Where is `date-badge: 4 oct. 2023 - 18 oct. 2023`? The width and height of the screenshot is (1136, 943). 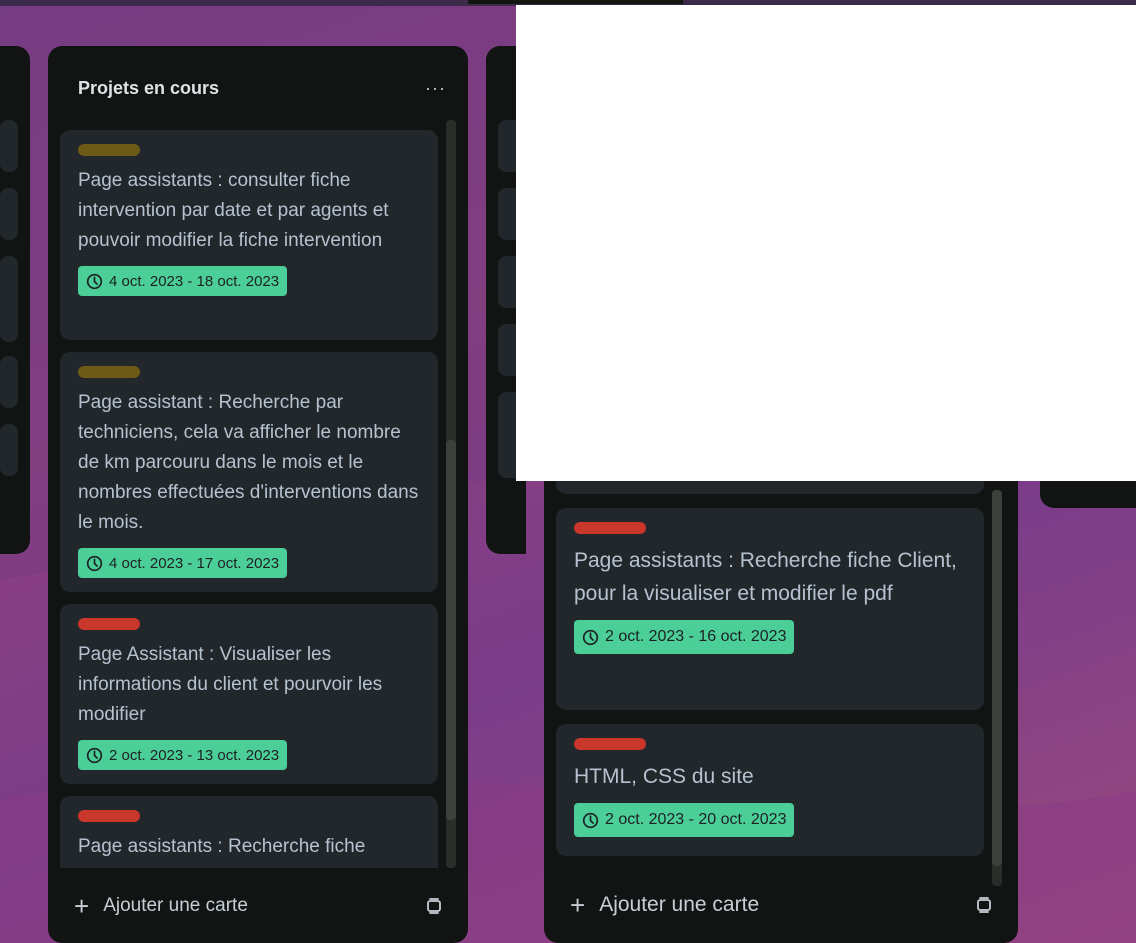
date-badge: 4 oct. 2023 - 18 oct. 2023 is located at coordinates (183, 281).